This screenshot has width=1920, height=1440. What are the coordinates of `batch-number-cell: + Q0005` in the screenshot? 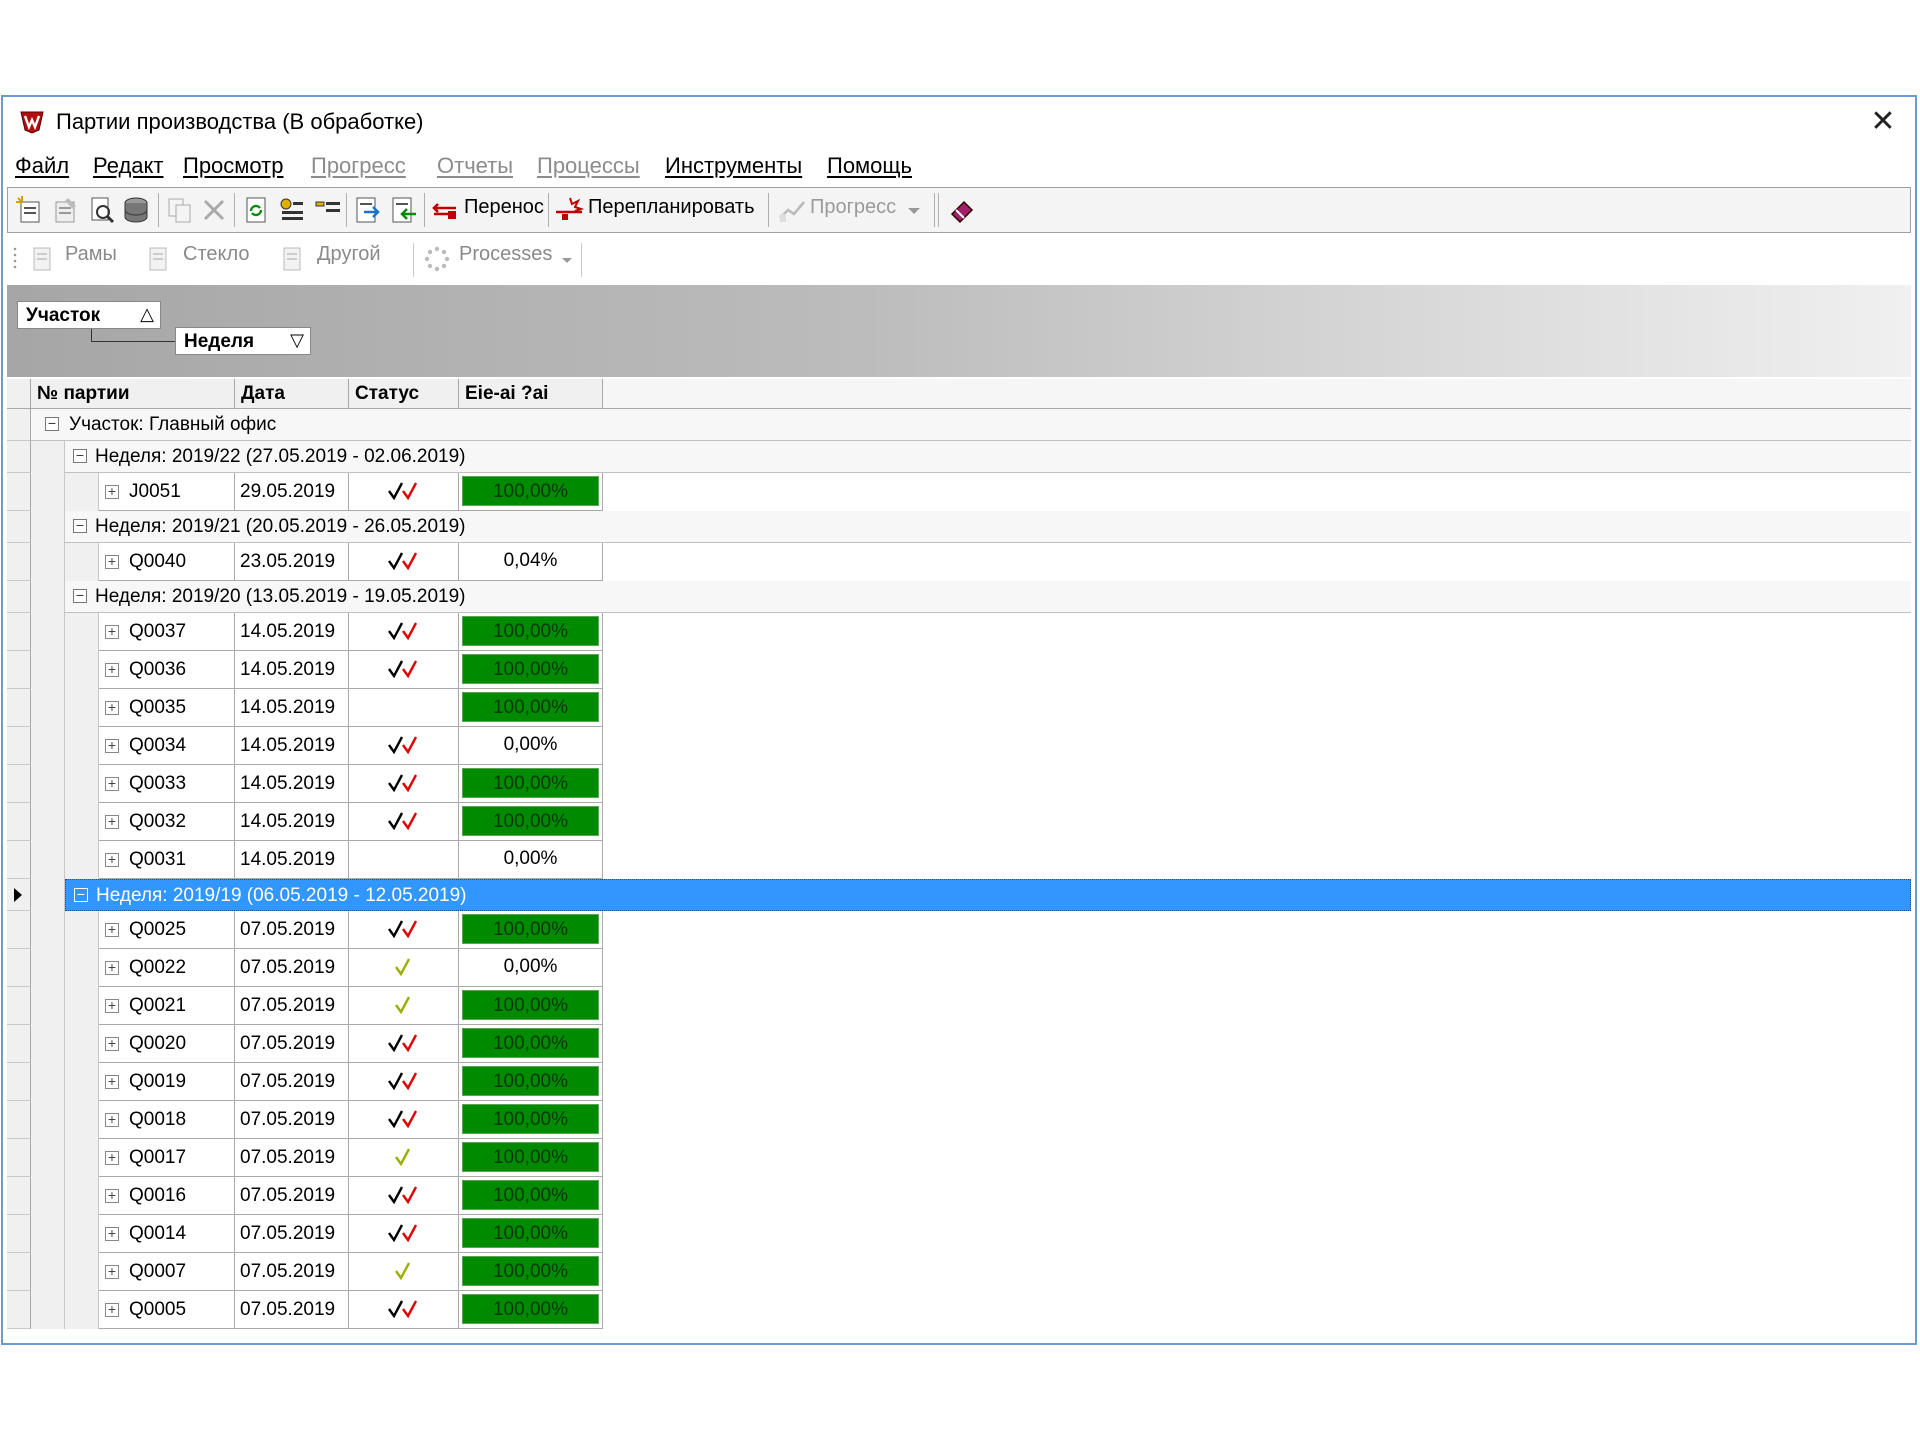 It's located at (167, 1310).